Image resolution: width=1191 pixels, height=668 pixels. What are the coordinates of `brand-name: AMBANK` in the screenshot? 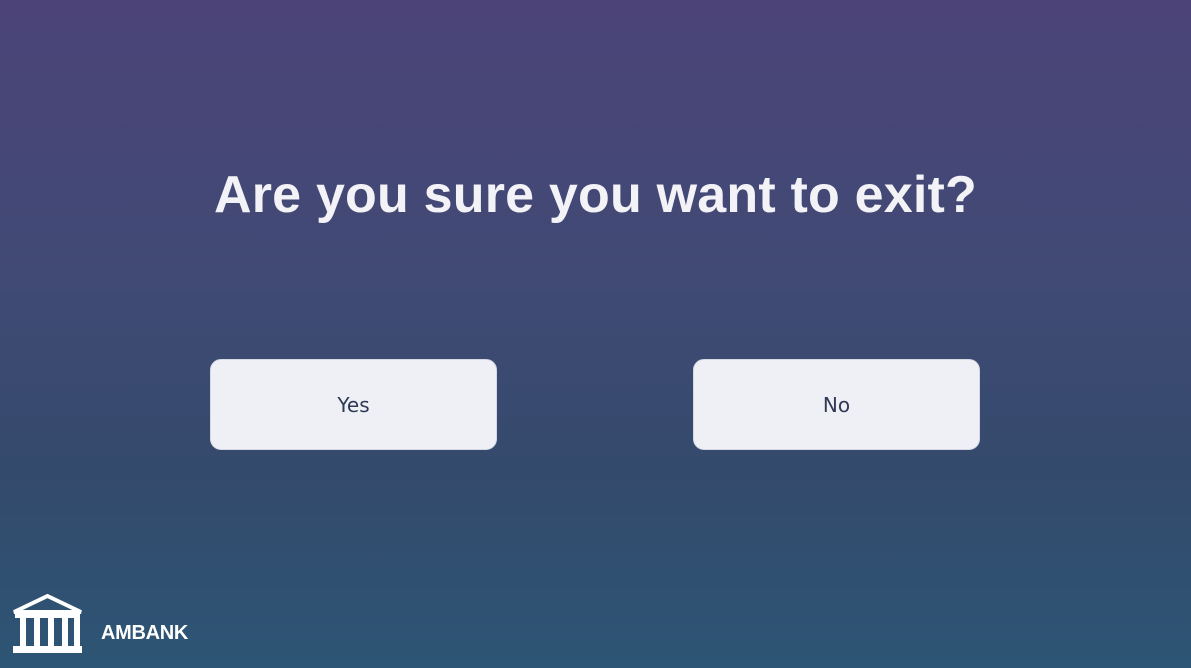 It's located at (145, 632).